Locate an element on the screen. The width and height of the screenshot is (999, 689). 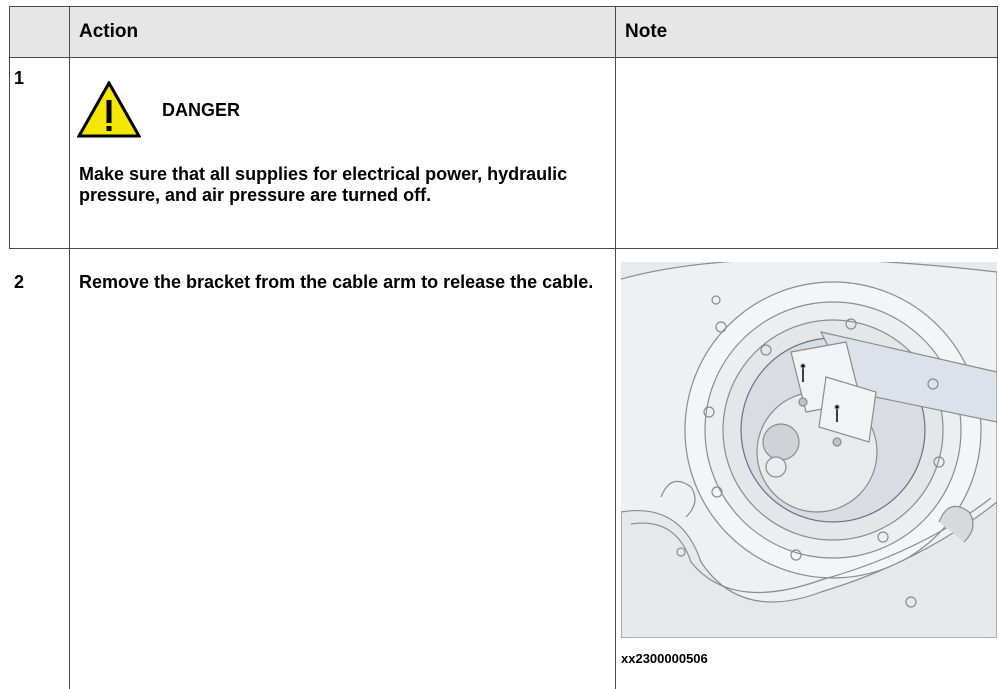
column-header-note: Note is located at coordinates (646, 31).